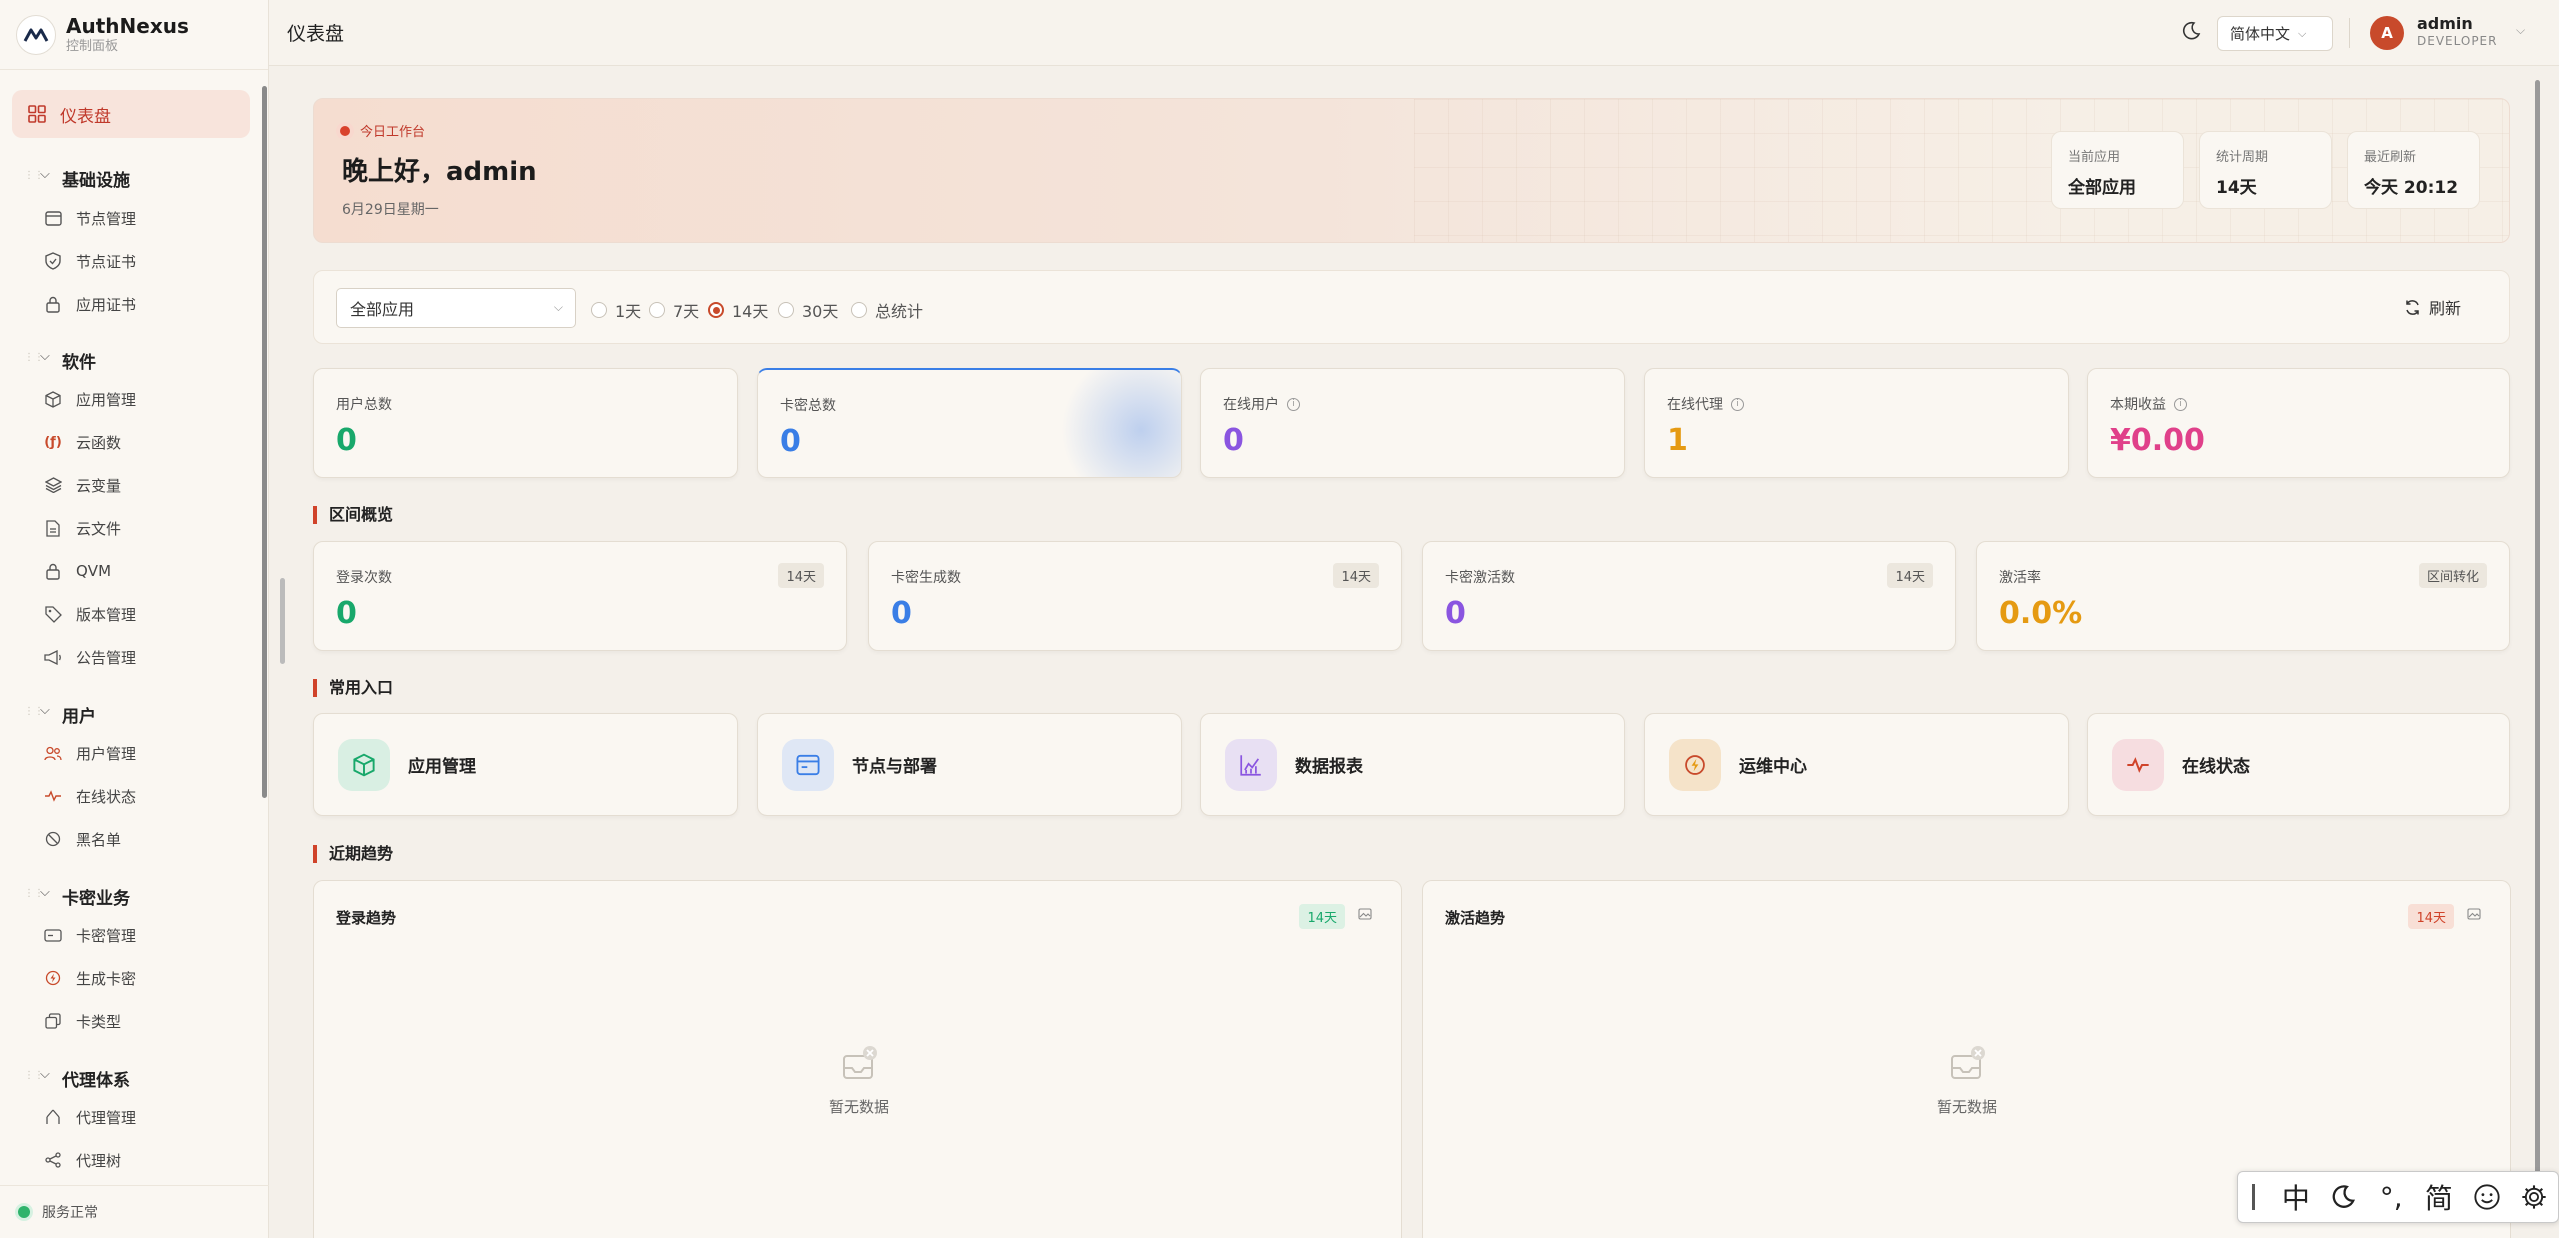  I want to click on card-value: 今天 20:12, so click(2411, 188).